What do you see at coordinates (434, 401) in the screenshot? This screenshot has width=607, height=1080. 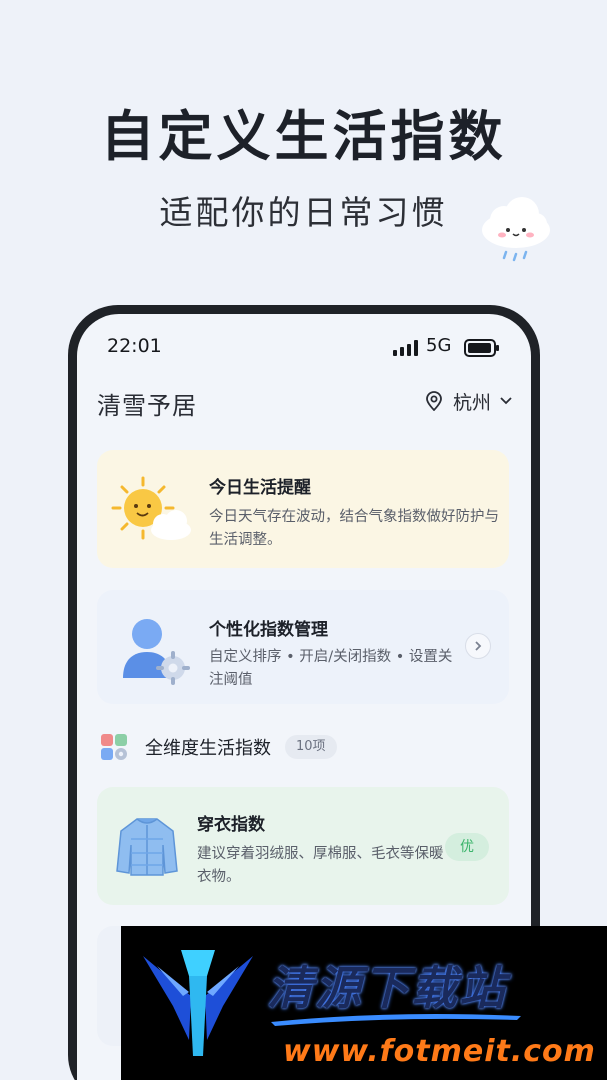 I see `location-pin-icon` at bounding box center [434, 401].